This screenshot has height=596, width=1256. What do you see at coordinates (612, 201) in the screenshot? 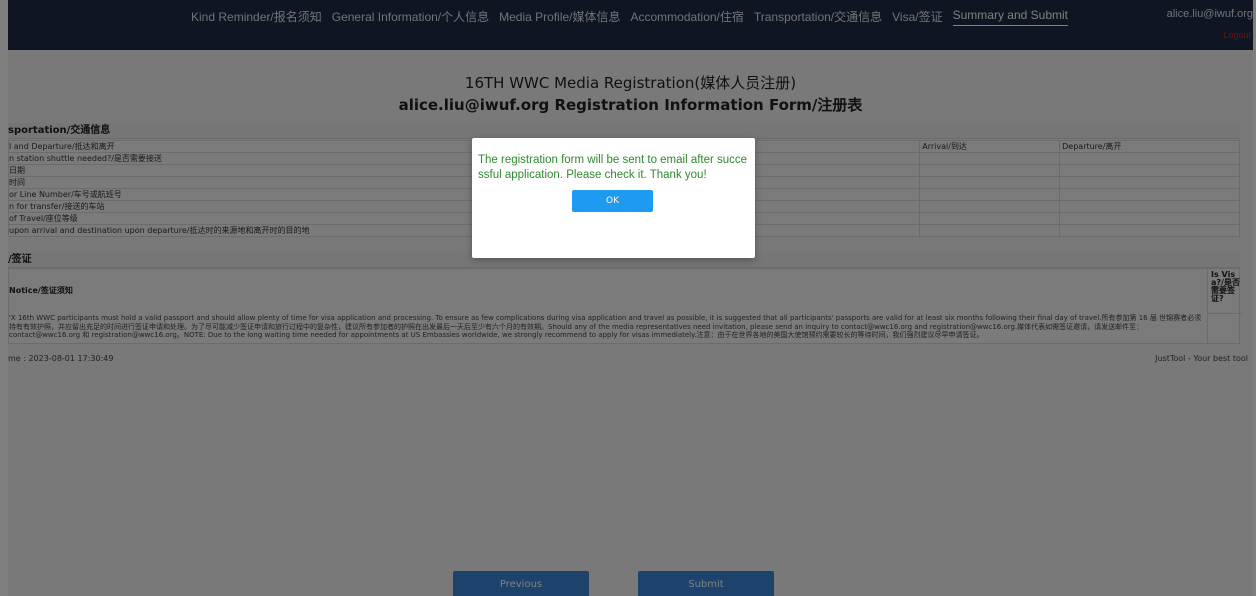
I see `ok-button: OK` at bounding box center [612, 201].